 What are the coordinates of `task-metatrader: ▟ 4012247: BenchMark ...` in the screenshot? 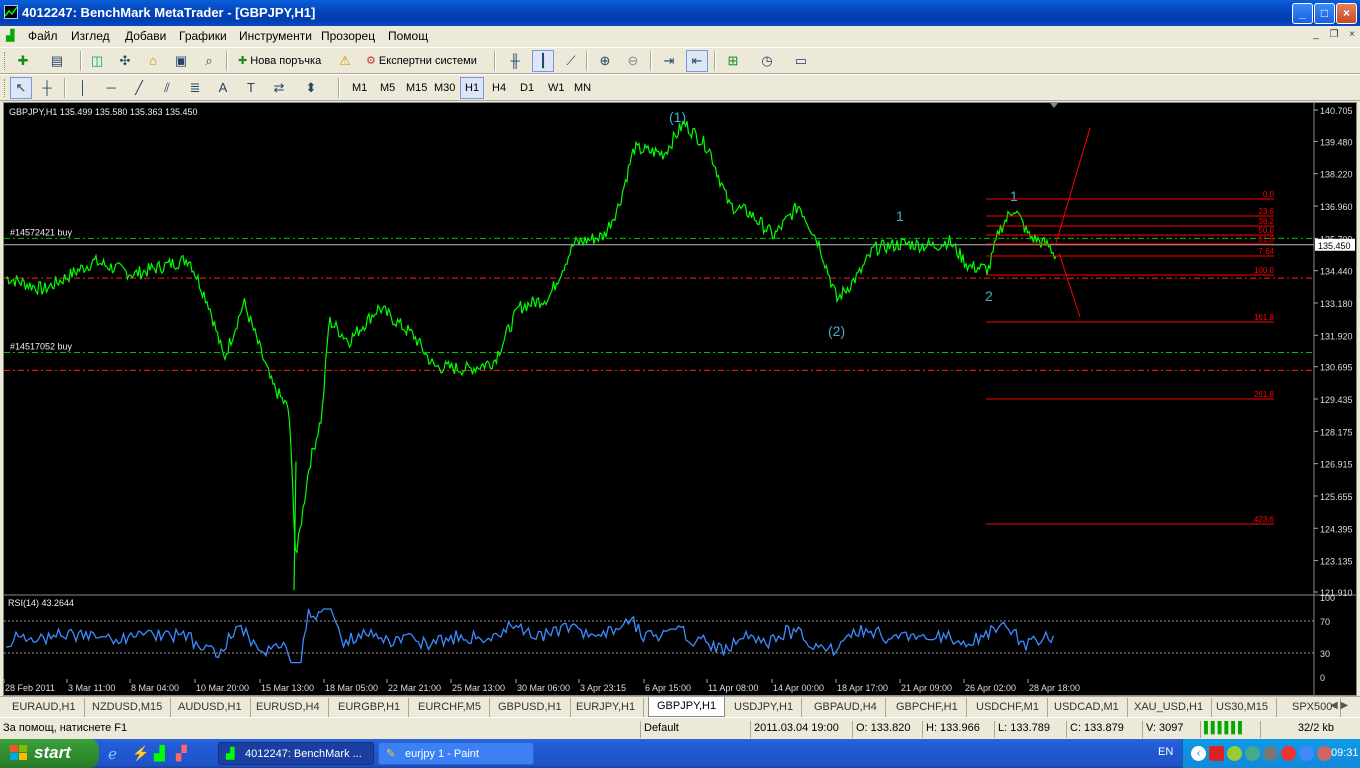 It's located at (296, 753).